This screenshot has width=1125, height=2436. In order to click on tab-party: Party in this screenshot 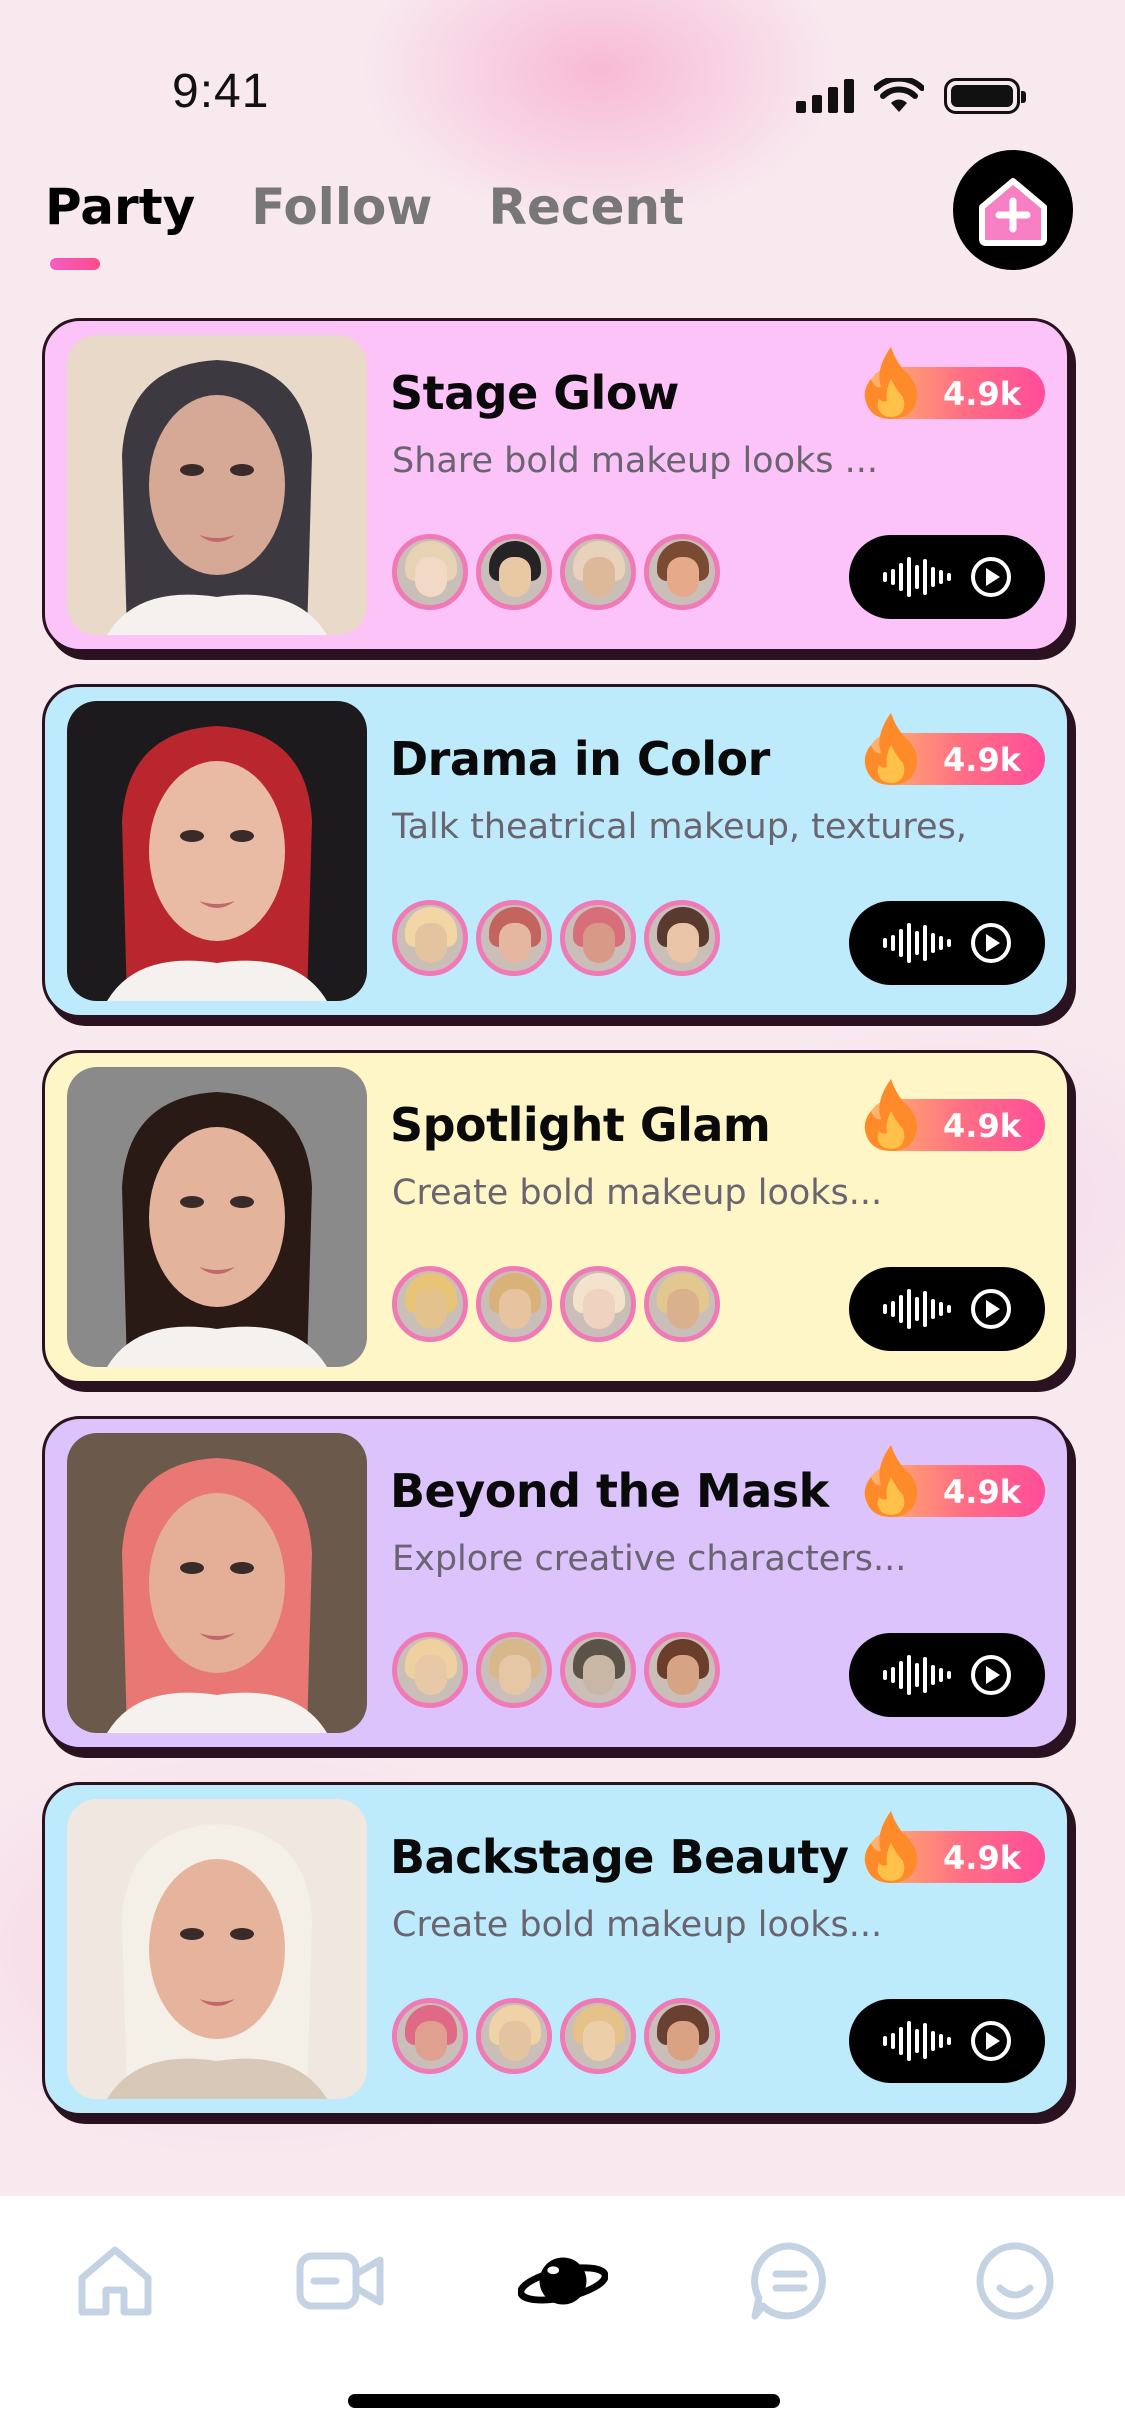, I will do `click(120, 207)`.